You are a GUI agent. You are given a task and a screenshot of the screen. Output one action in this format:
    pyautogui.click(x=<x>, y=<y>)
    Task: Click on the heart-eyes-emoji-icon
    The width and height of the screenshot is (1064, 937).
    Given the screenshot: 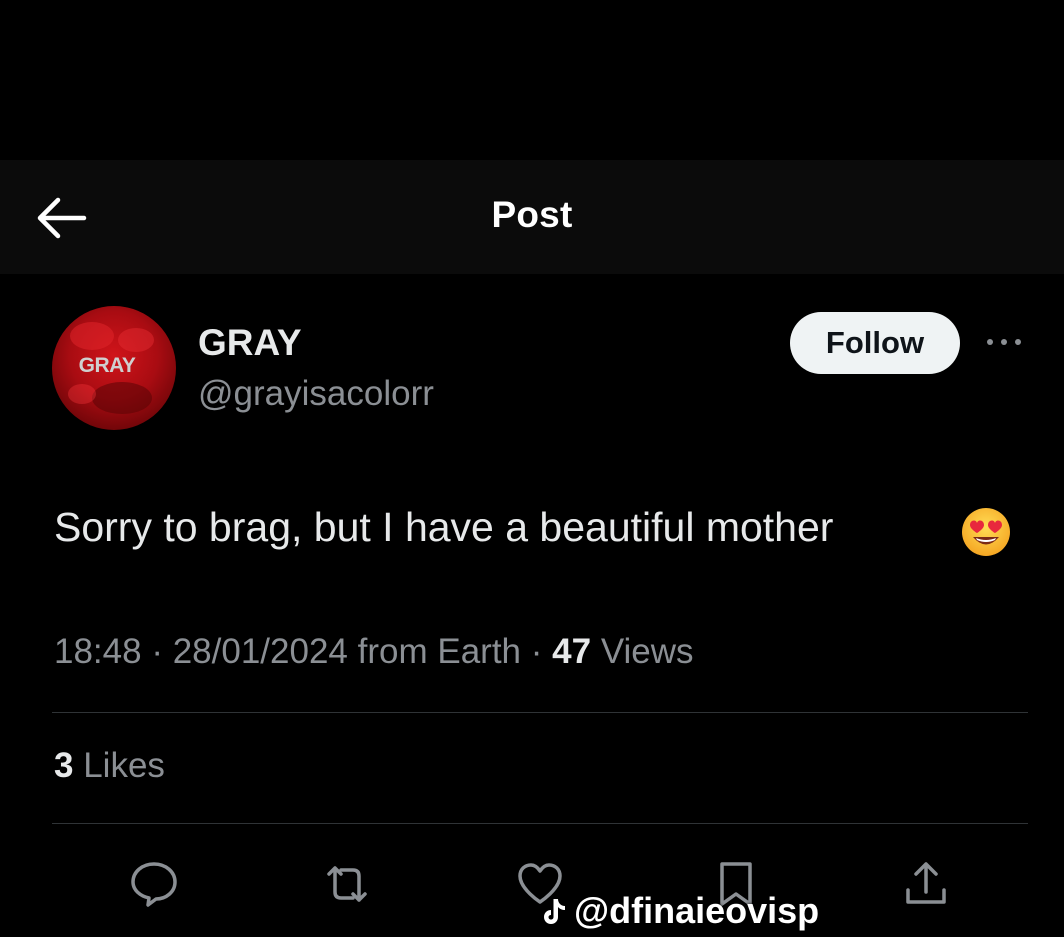 What is the action you would take?
    pyautogui.click(x=986, y=532)
    